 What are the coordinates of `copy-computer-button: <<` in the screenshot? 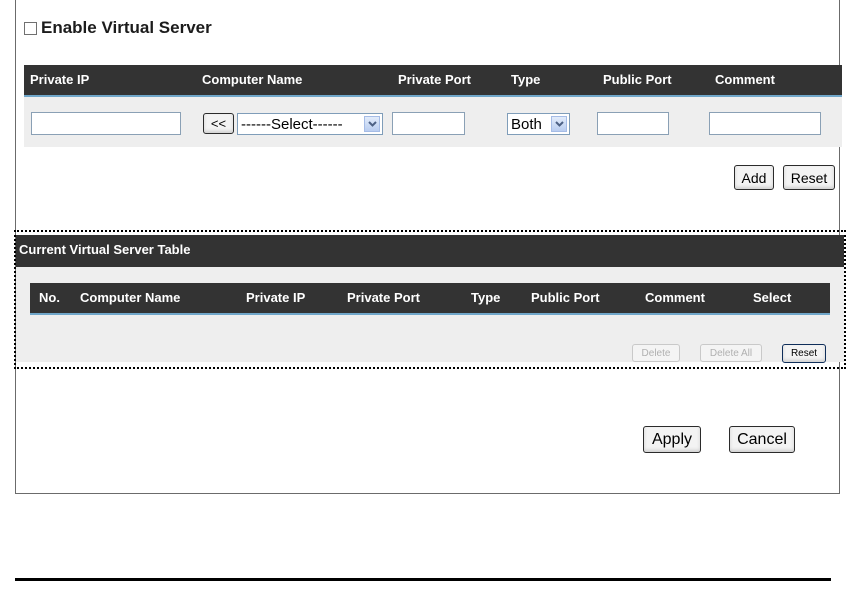 It's located at (218, 123).